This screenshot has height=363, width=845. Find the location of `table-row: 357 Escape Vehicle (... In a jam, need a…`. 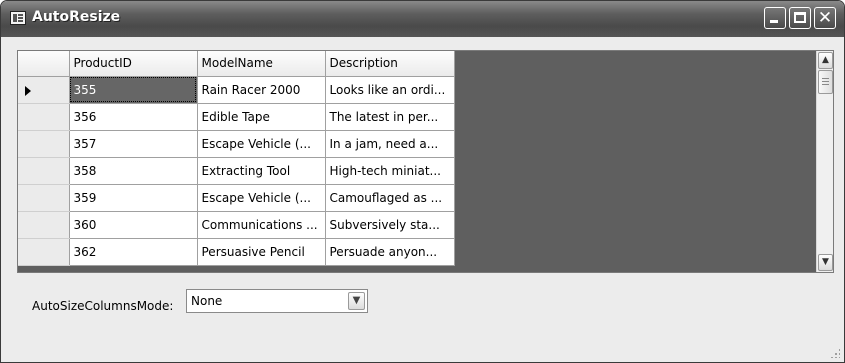

table-row: 357 Escape Vehicle (... In a jam, need a… is located at coordinates (236, 144).